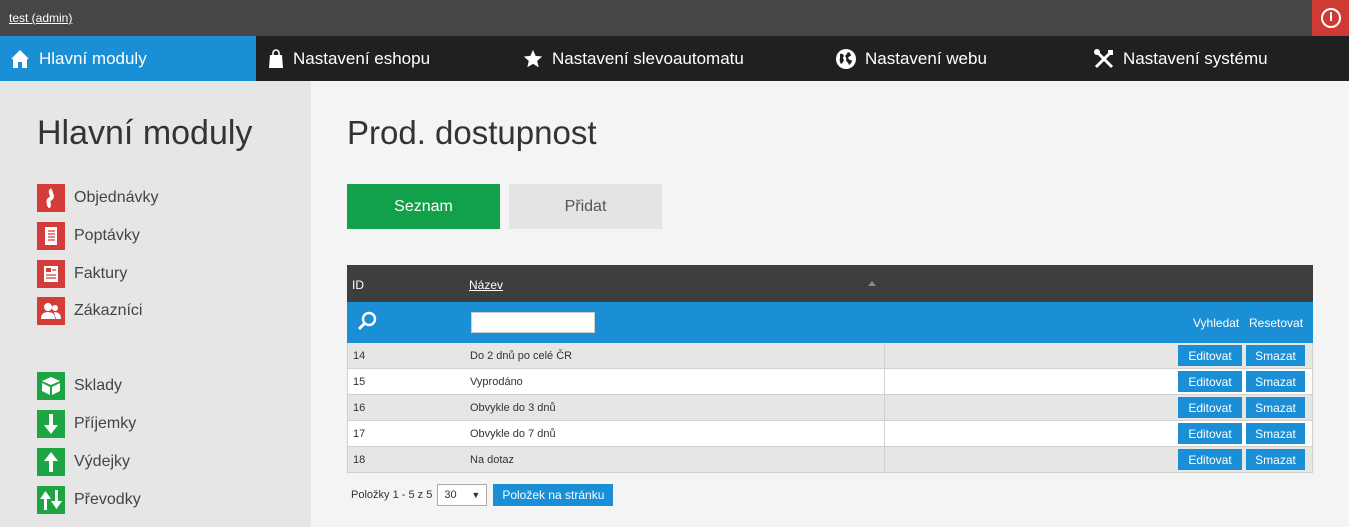 The height and width of the screenshot is (527, 1349). Describe the element at coordinates (648, 58) in the screenshot. I see `nav-item-label: Nastavení slevoautomatu` at that location.